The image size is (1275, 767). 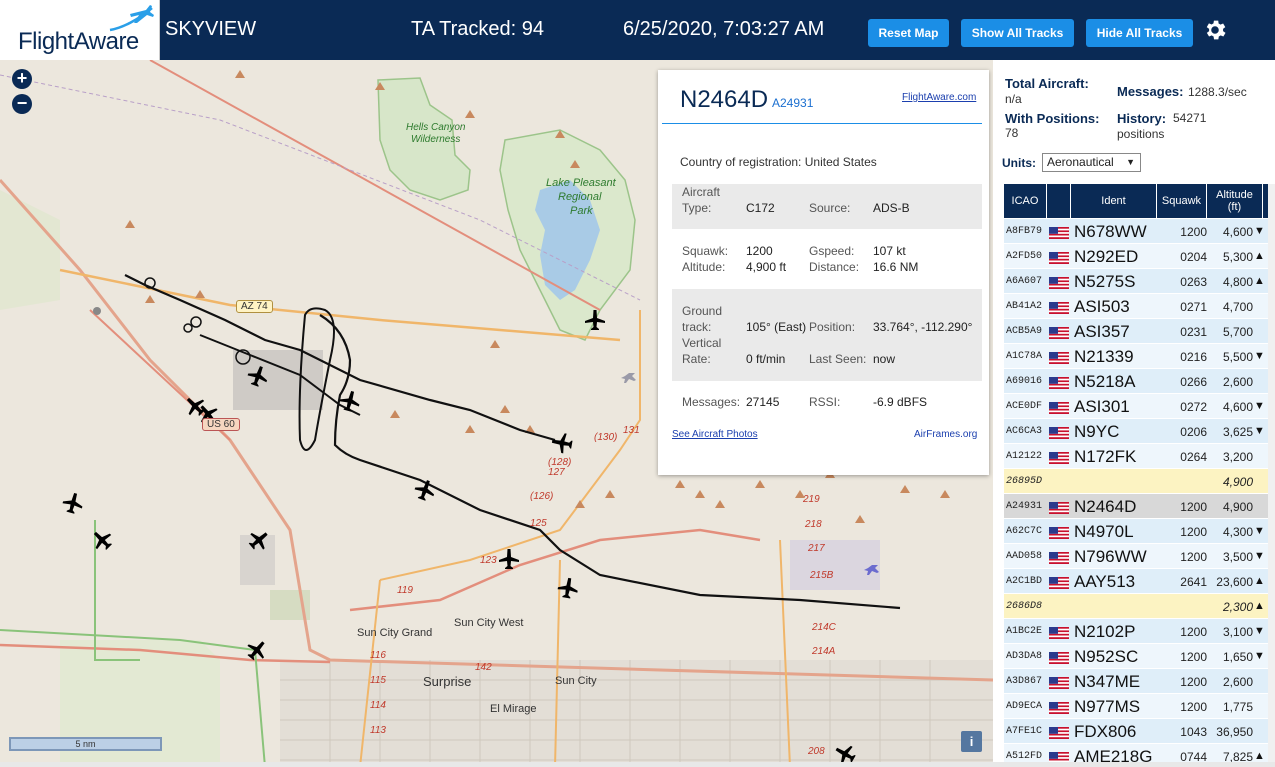 What do you see at coordinates (405, 590) in the screenshot?
I see `map-label: 119` at bounding box center [405, 590].